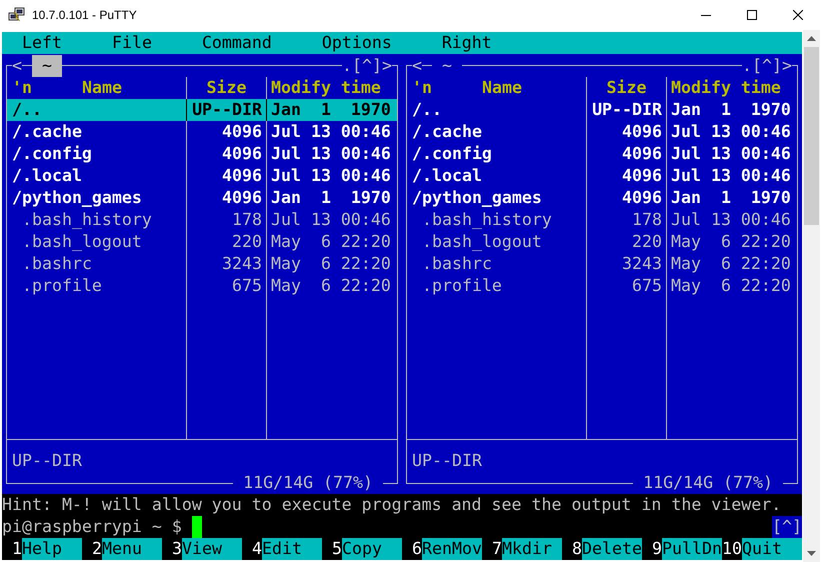  What do you see at coordinates (42, 43) in the screenshot?
I see `menu-item: Left` at bounding box center [42, 43].